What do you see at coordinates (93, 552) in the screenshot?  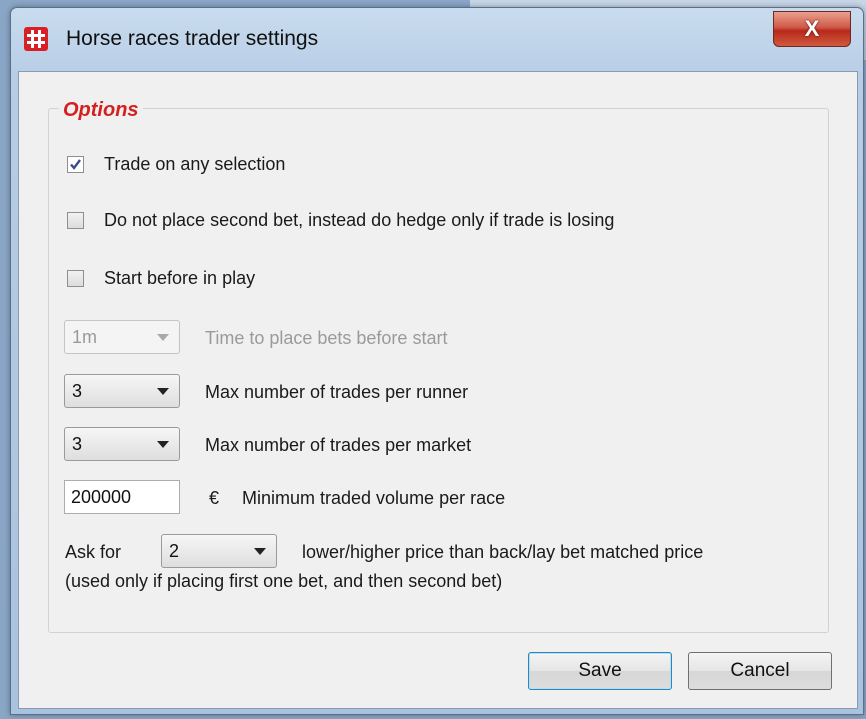 I see `ask-for-prefix-label: Ask for` at bounding box center [93, 552].